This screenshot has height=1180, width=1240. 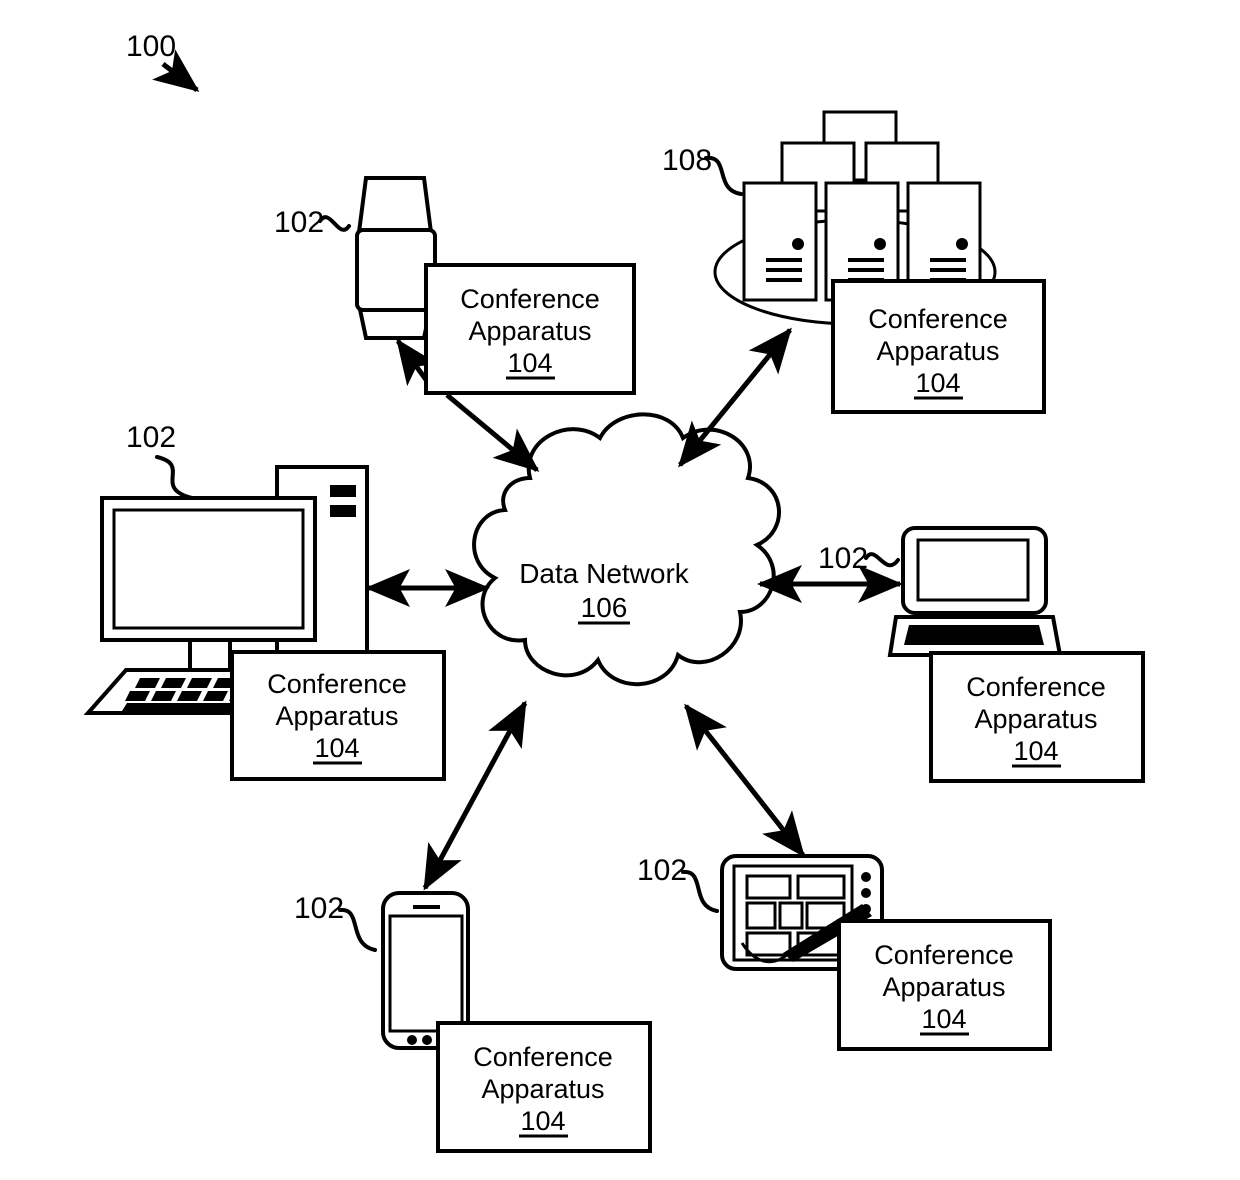 I want to click on tablet-apparatus-ref: 104, so click(x=943, y=1019).